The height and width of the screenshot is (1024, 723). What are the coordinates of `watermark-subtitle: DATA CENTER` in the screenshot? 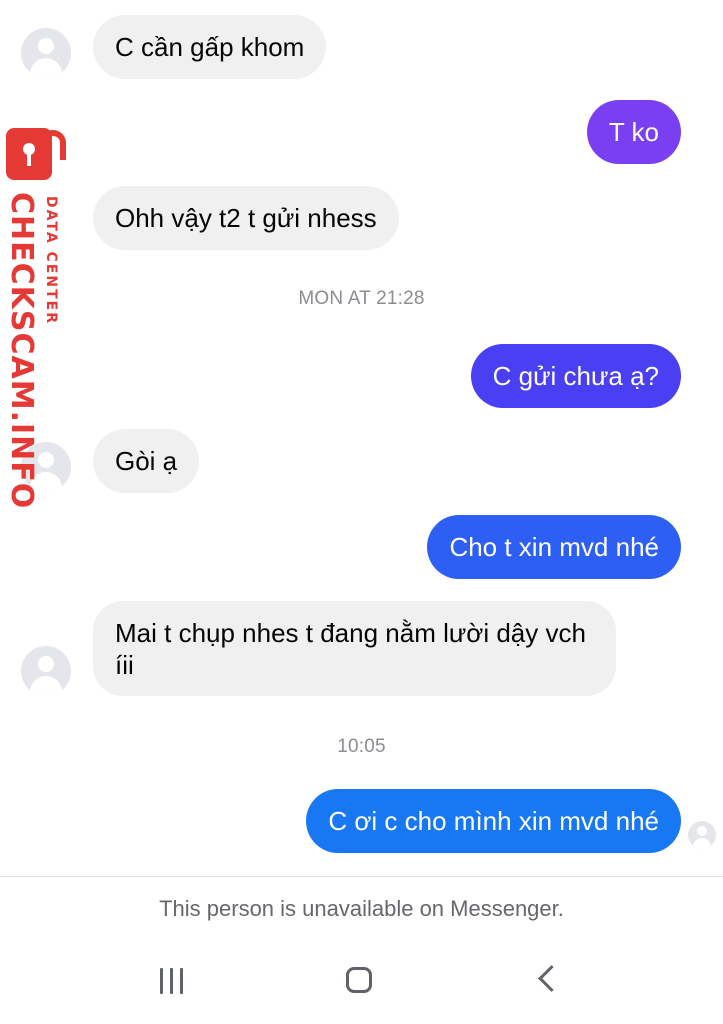 It's located at (51, 260).